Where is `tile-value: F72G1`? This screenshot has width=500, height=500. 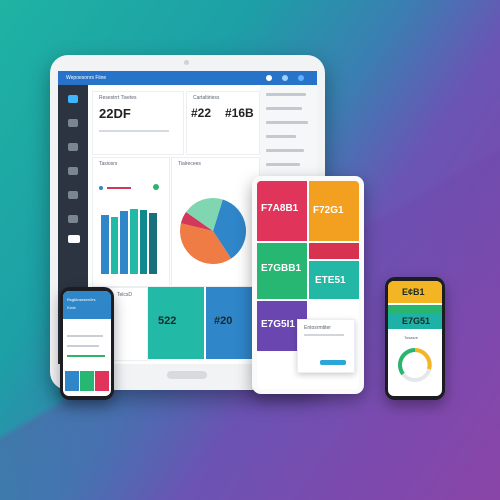
tile-value: F72G1 is located at coordinates (328, 210).